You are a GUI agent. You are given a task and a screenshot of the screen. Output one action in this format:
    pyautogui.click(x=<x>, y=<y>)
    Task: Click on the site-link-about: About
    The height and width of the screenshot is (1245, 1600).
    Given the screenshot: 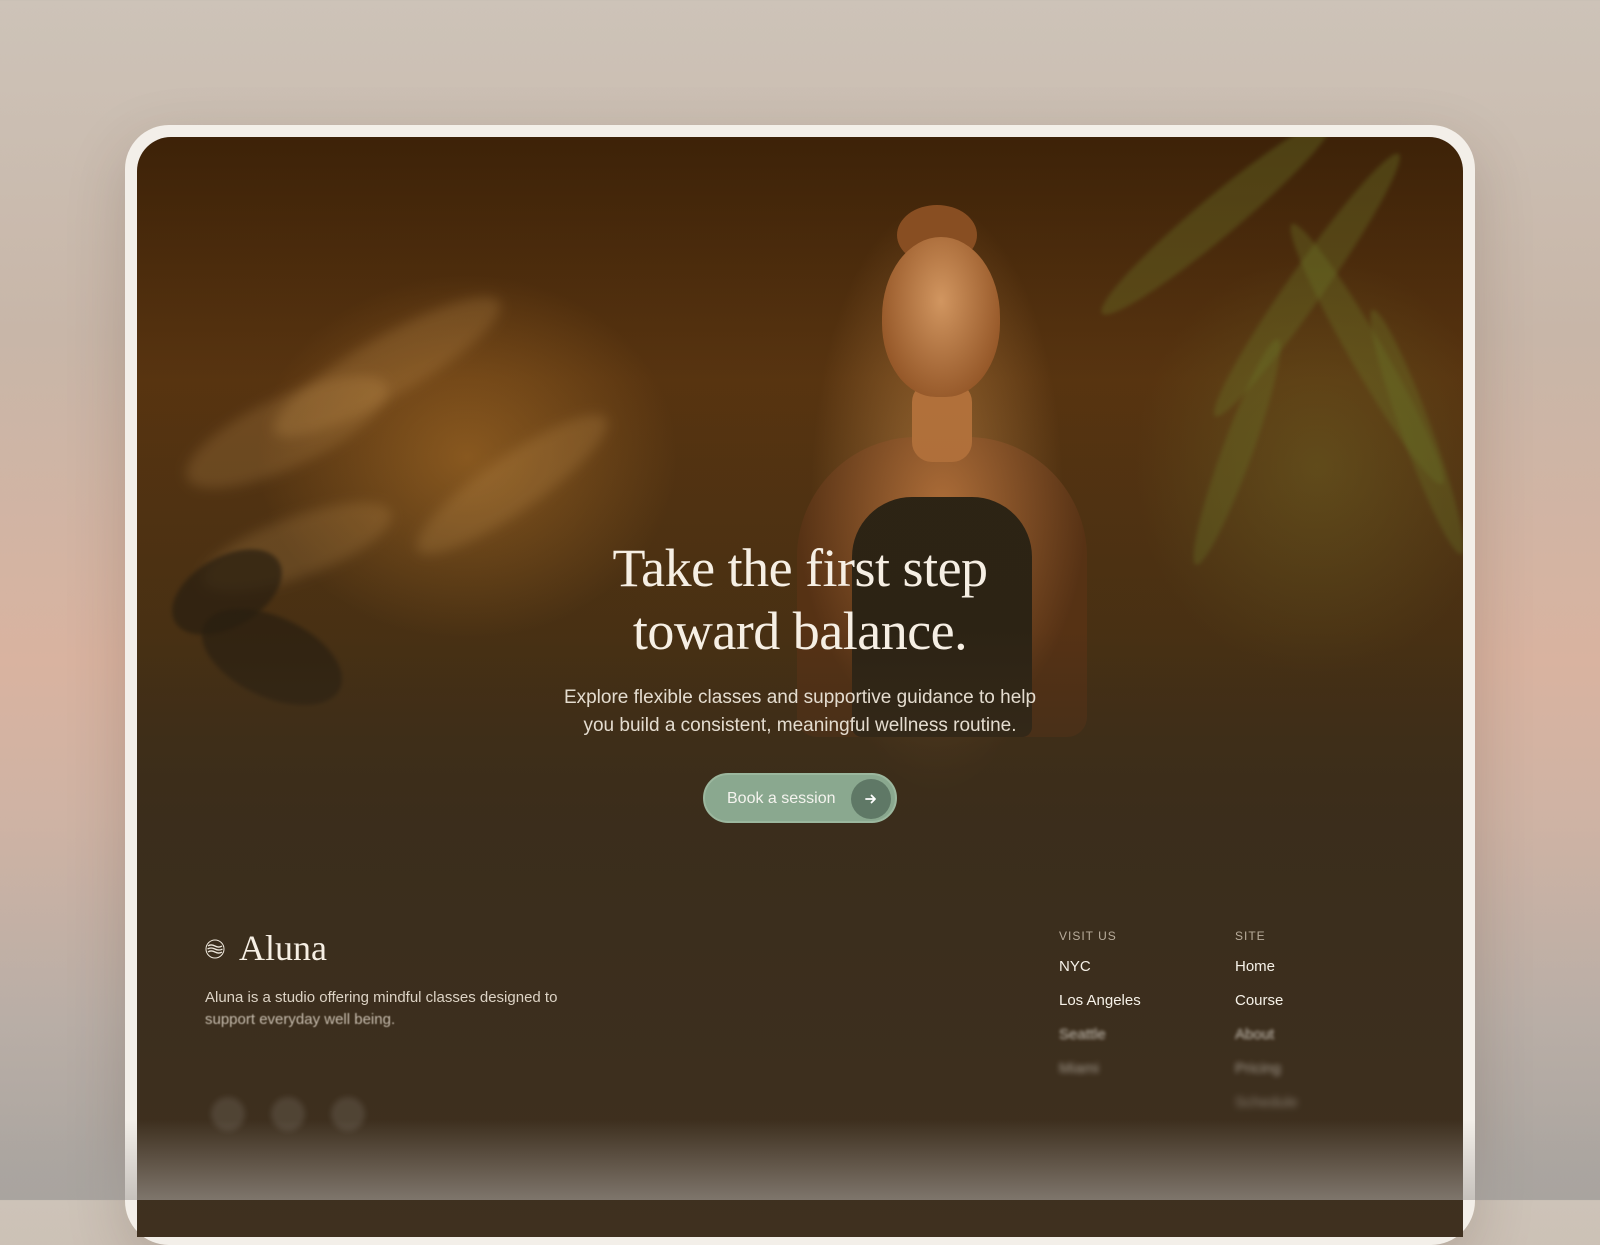 What is the action you would take?
    pyautogui.click(x=1266, y=1042)
    